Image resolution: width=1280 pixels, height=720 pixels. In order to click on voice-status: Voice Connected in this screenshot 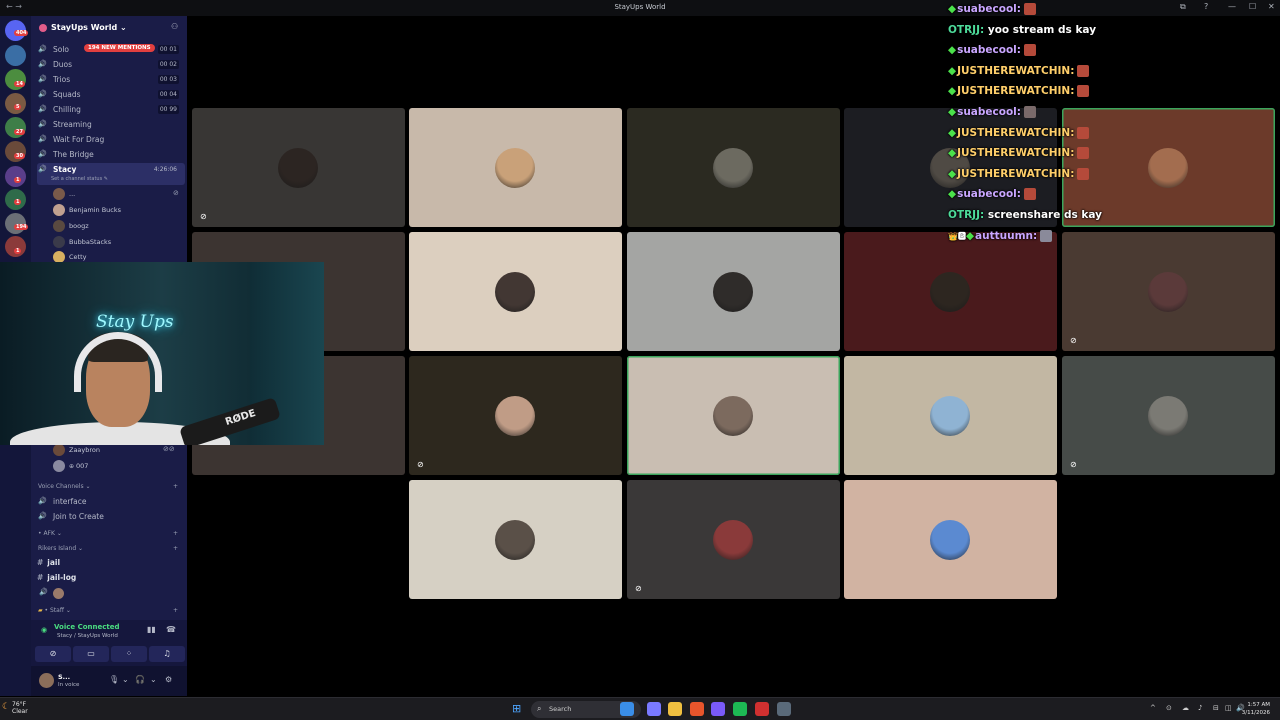, I will do `click(87, 627)`.